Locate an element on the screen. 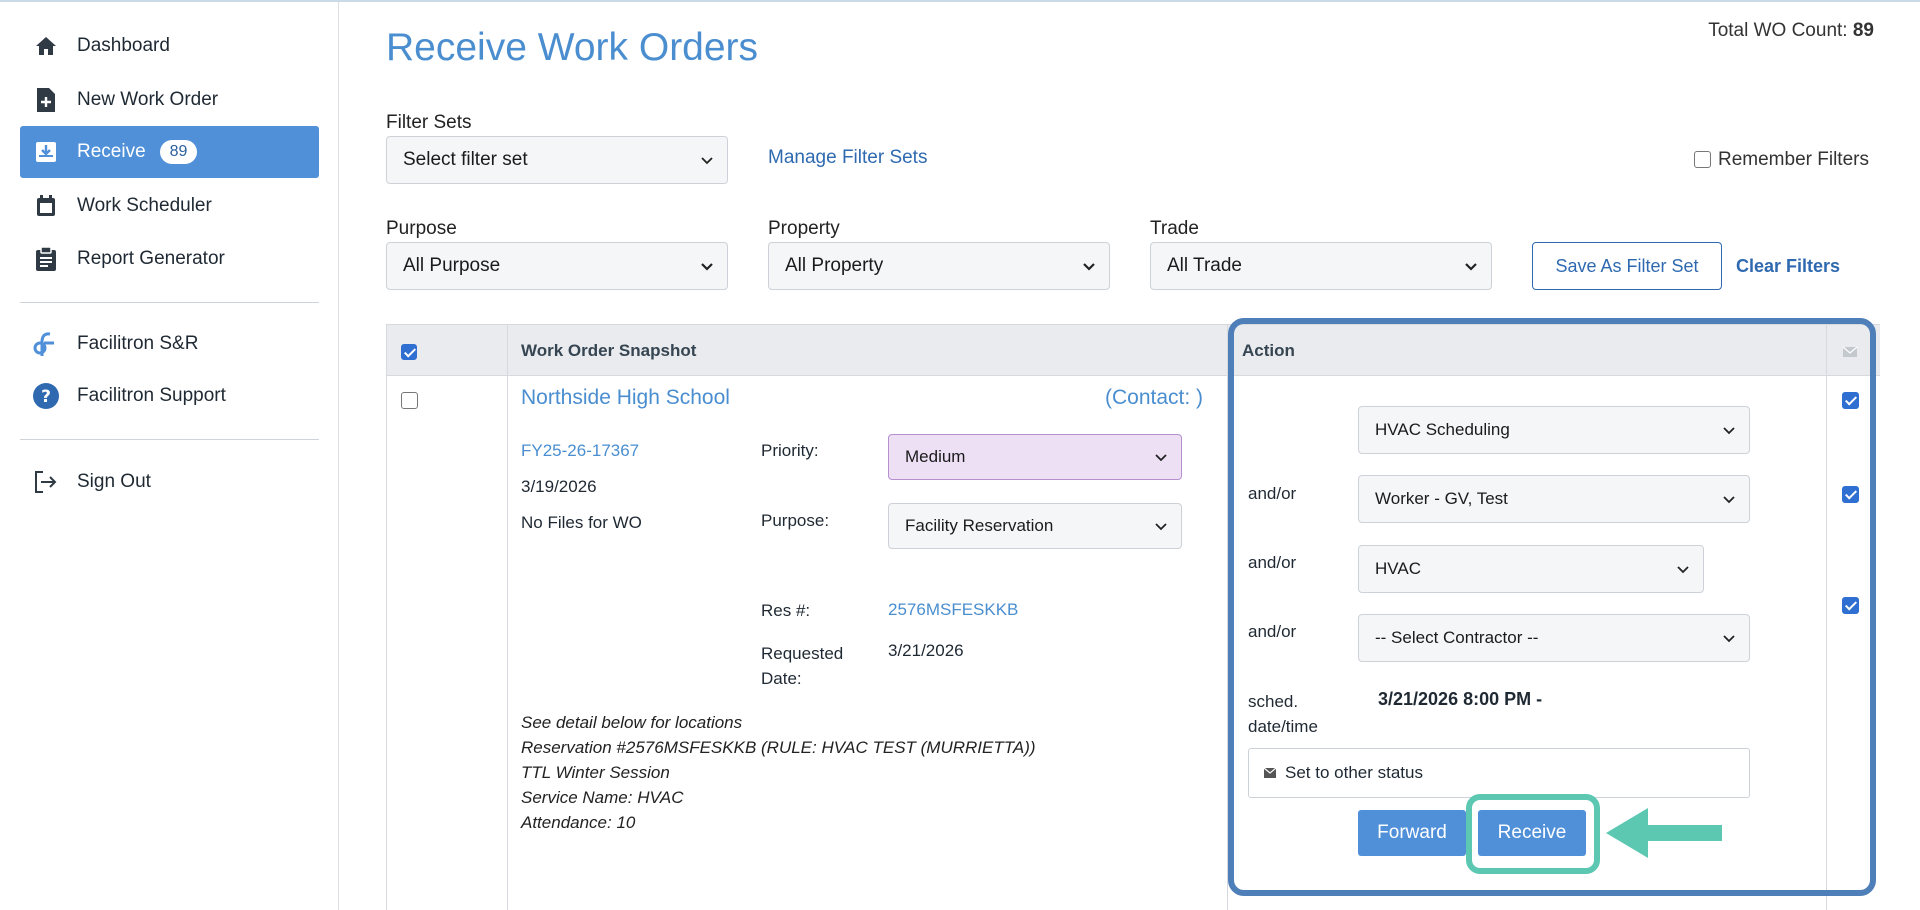 This screenshot has width=1920, height=910. sidebar-item-new-work-order: New Work Order is located at coordinates (169, 100).